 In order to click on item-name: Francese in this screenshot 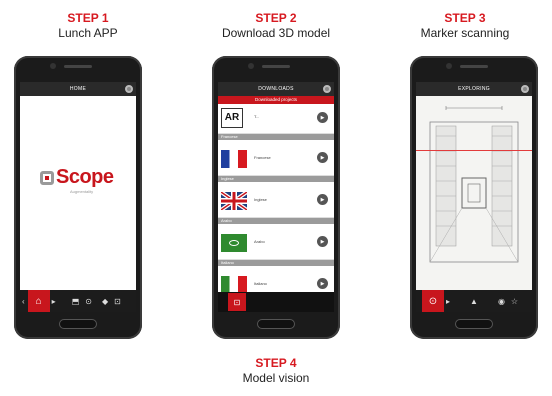, I will do `click(262, 157)`.